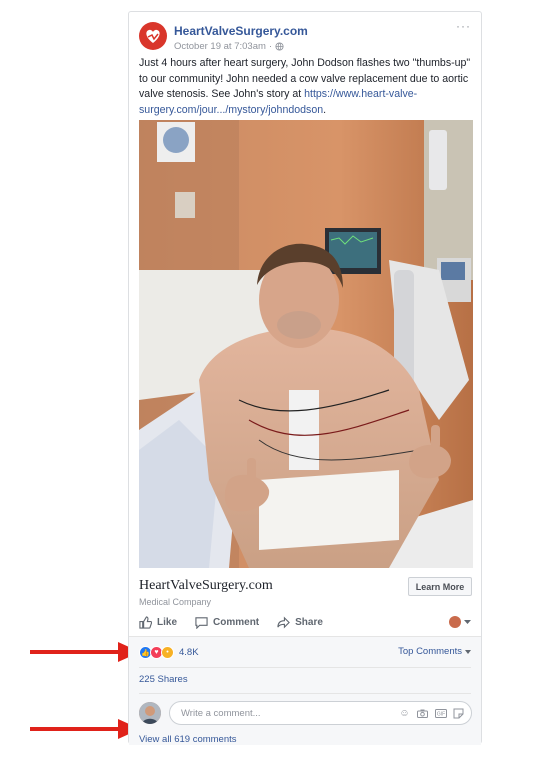 The width and height of the screenshot is (542, 760). I want to click on share-icon, so click(283, 622).